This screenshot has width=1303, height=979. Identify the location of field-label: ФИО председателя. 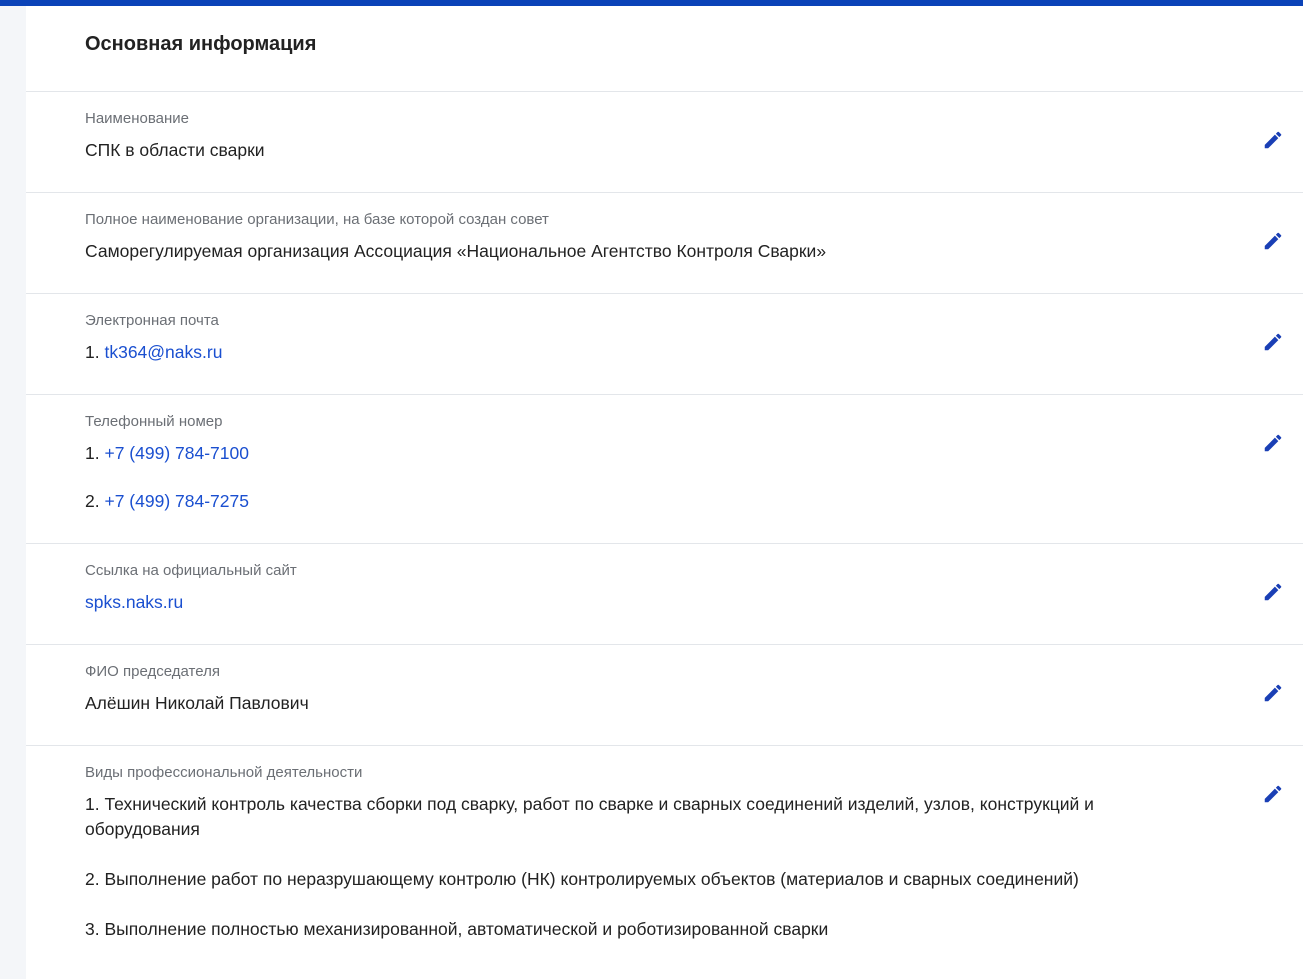
(152, 671).